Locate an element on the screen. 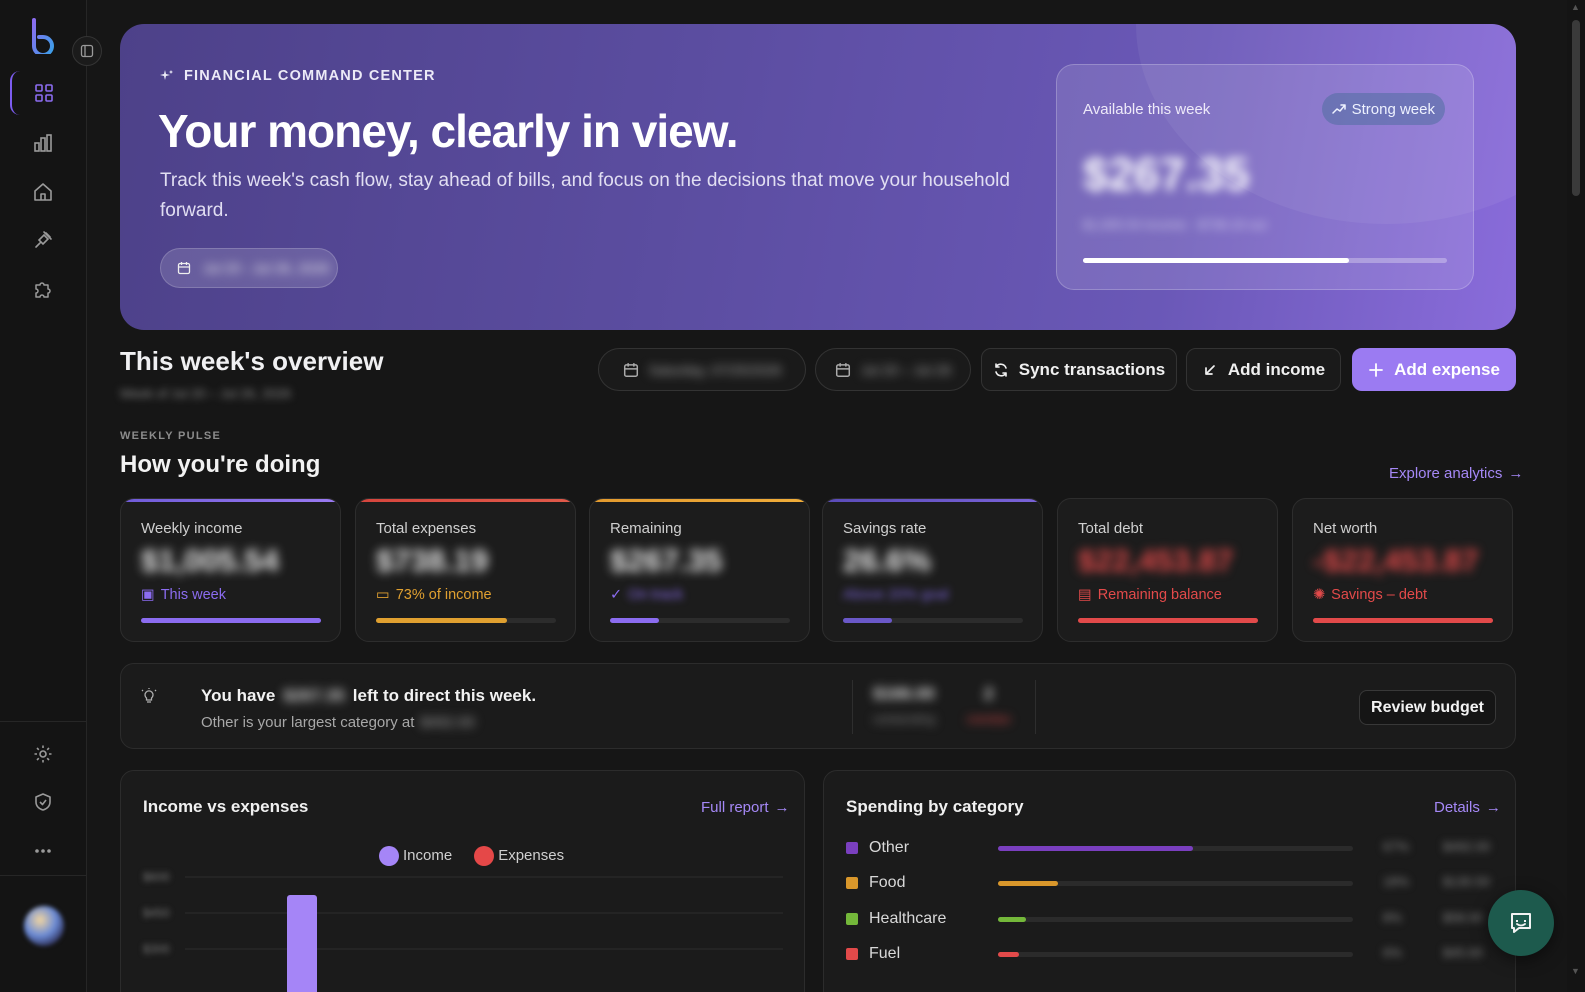 The image size is (1585, 992). explore-analytics-link: Explore analytics → is located at coordinates (1456, 473).